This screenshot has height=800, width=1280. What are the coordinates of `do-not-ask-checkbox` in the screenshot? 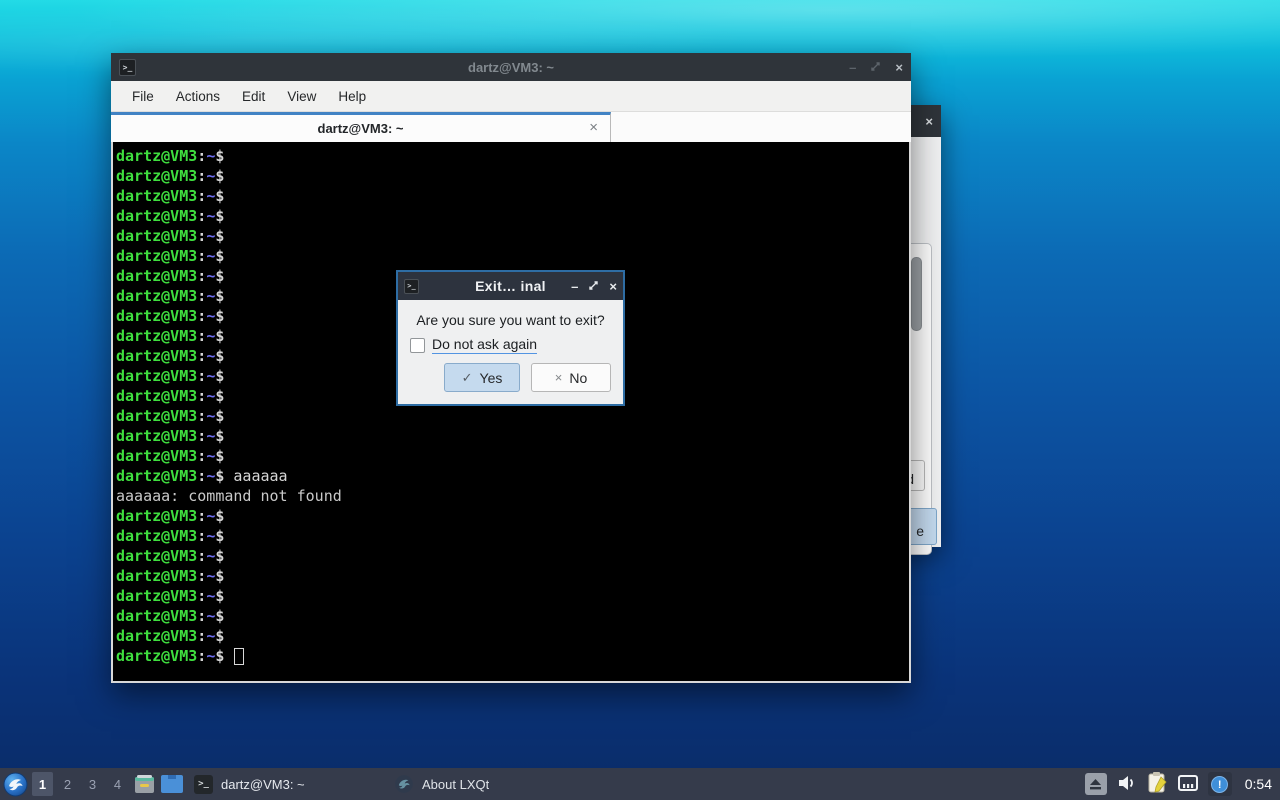 It's located at (417, 345).